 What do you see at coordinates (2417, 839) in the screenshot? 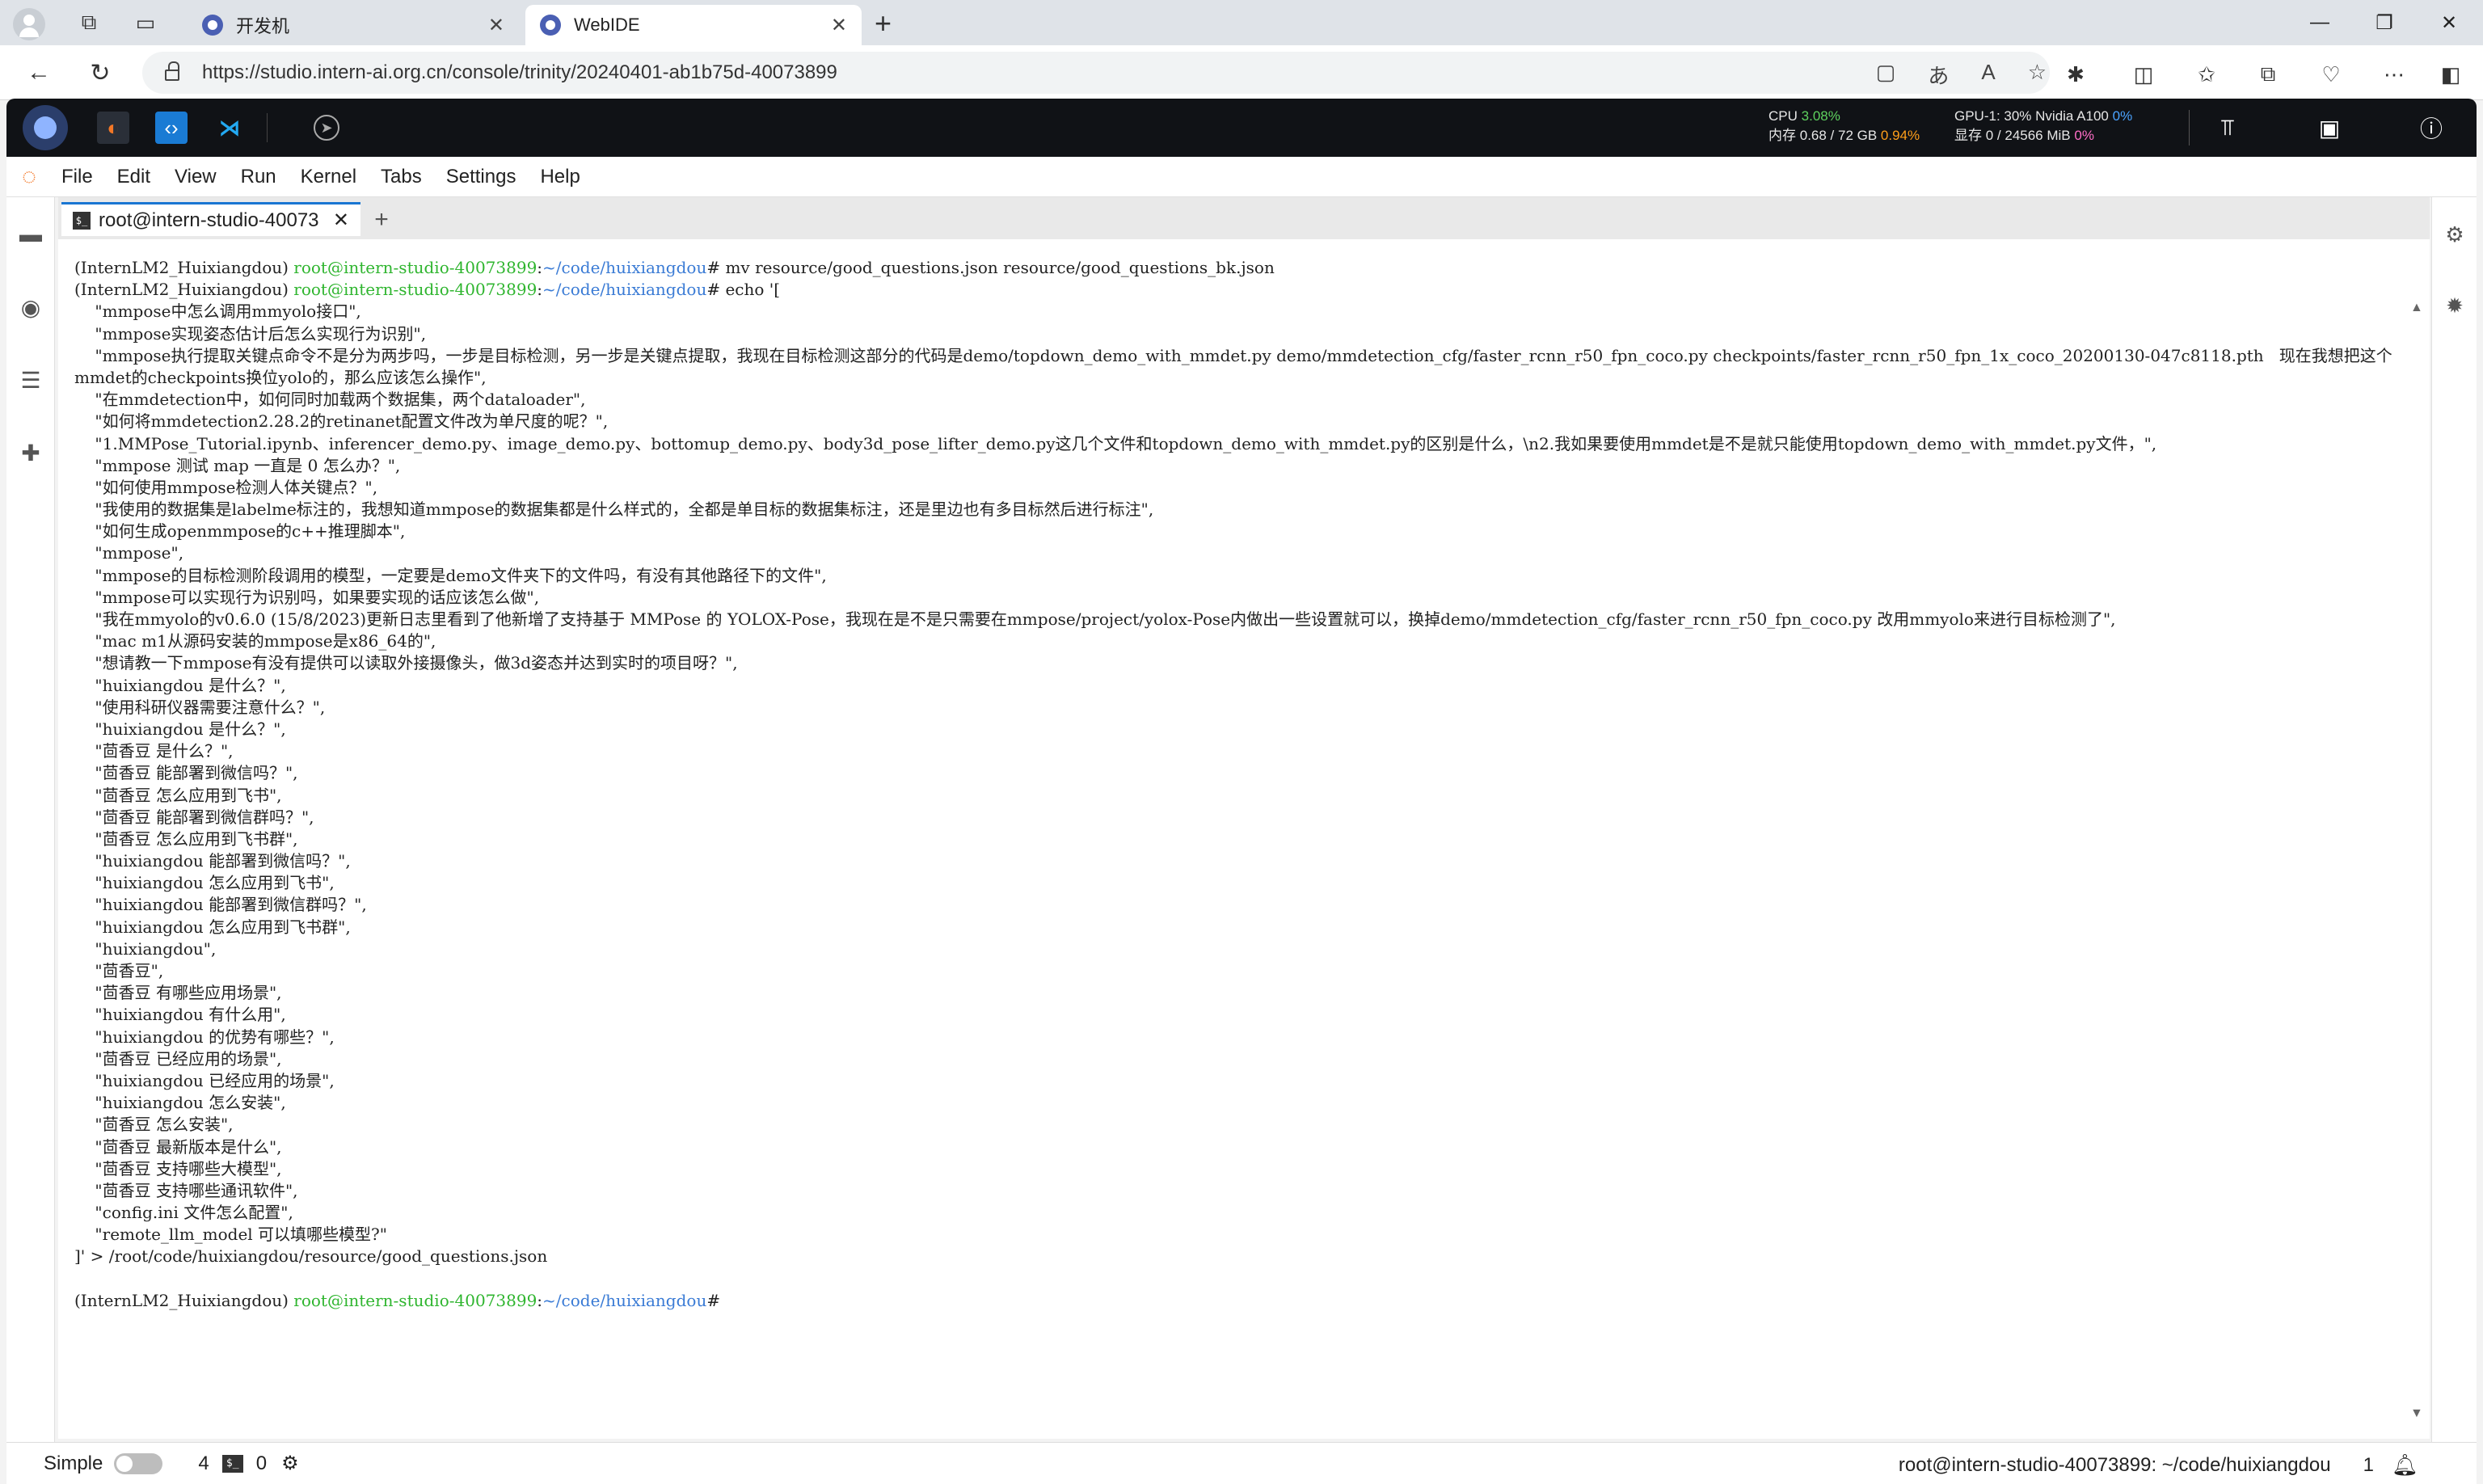
I see `terminal-scrollbar: ▲ ▼` at bounding box center [2417, 839].